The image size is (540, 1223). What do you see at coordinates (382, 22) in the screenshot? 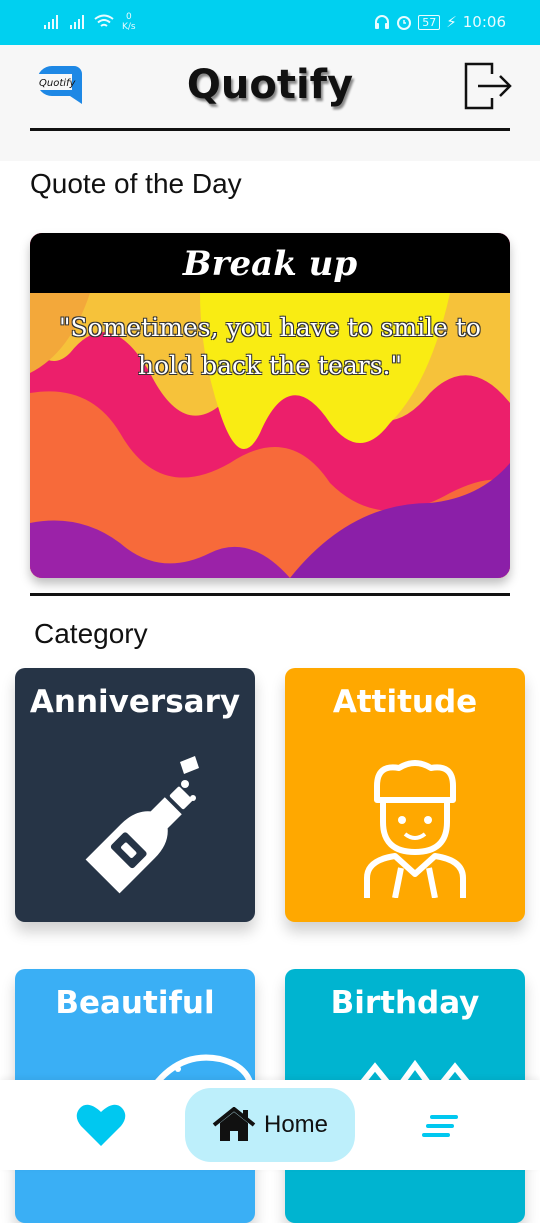
I see `headphones-icon` at bounding box center [382, 22].